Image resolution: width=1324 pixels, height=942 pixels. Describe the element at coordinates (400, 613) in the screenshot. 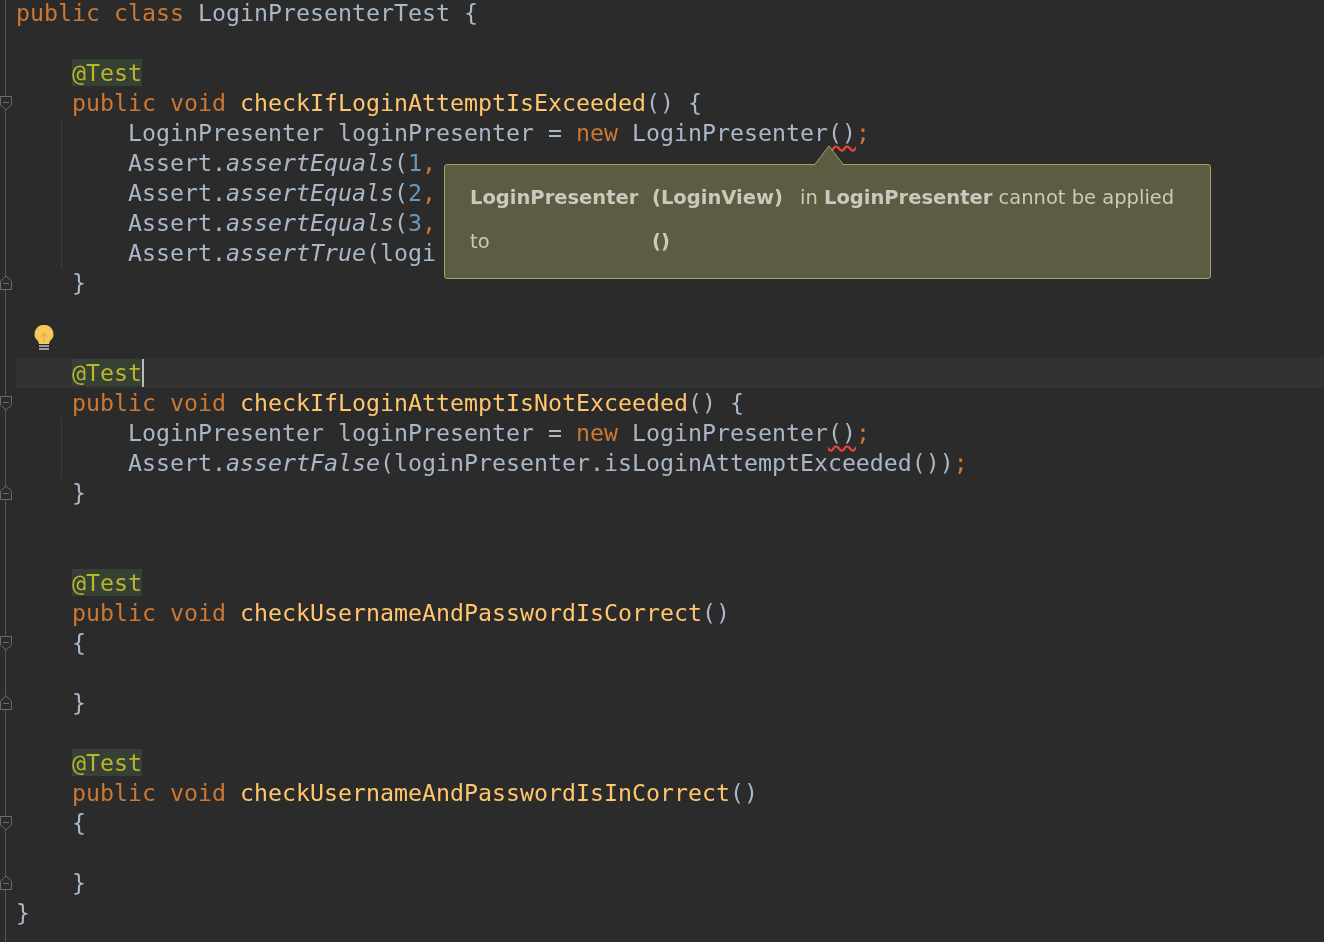

I see `code-line: public void checkUsernameAndPasswordIsCorrect()` at that location.